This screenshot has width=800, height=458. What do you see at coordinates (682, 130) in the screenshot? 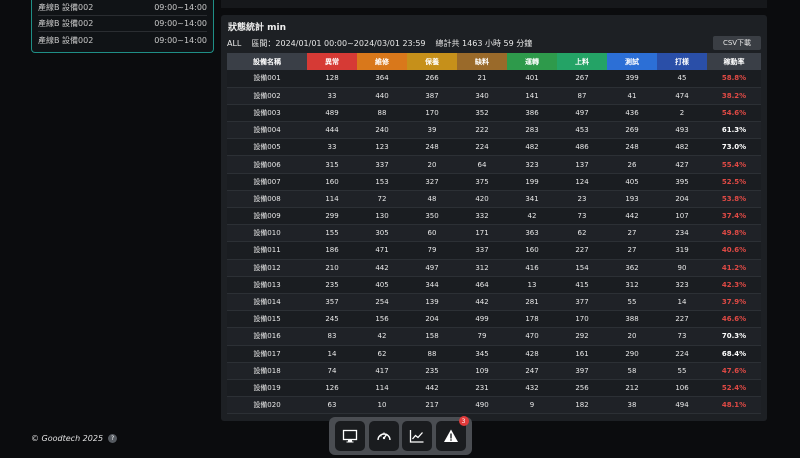
I see `value-cell: 493` at bounding box center [682, 130].